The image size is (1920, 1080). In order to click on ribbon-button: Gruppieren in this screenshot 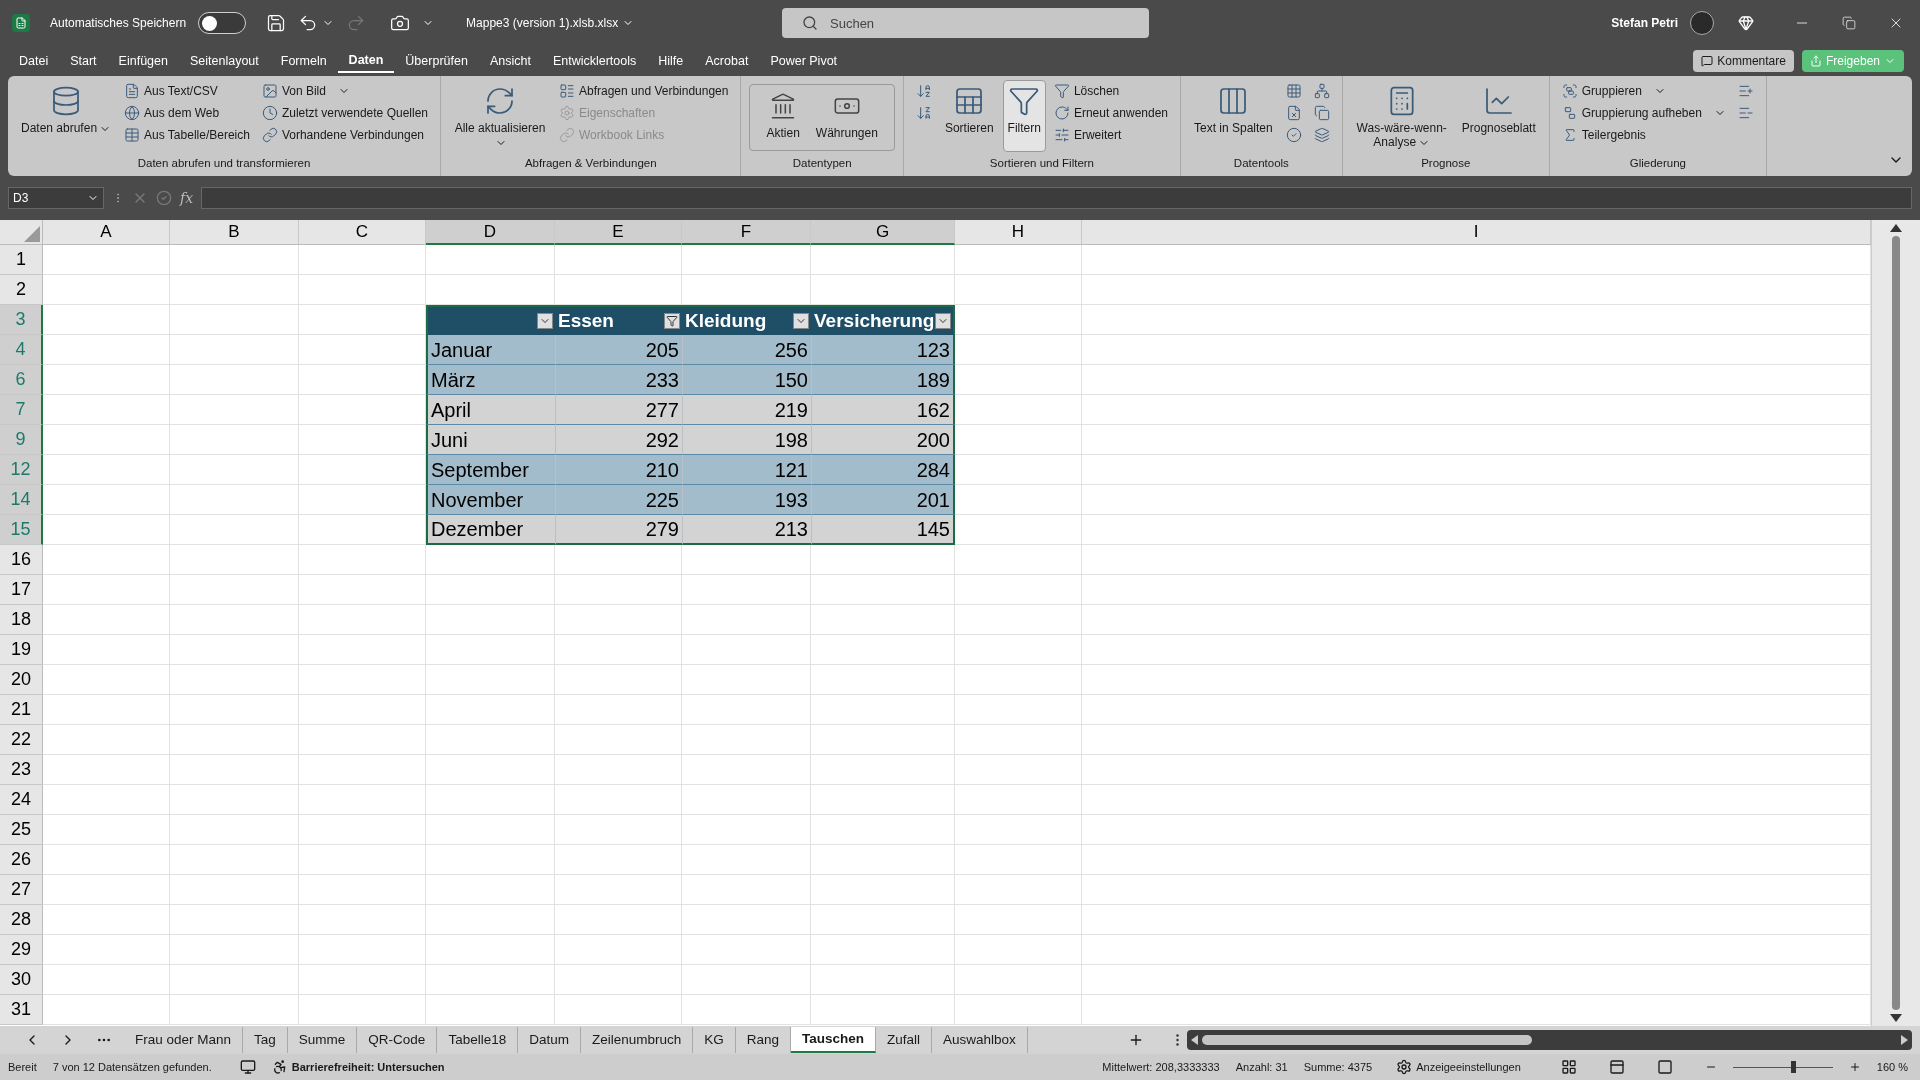, I will do `click(1643, 91)`.